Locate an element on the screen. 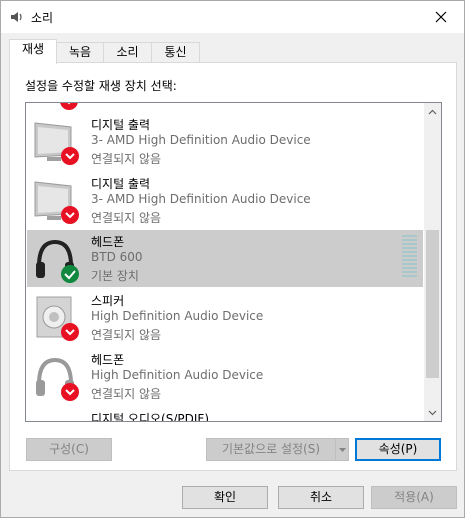 This screenshot has width=465, height=518. scroll-up-button is located at coordinates (432, 111).